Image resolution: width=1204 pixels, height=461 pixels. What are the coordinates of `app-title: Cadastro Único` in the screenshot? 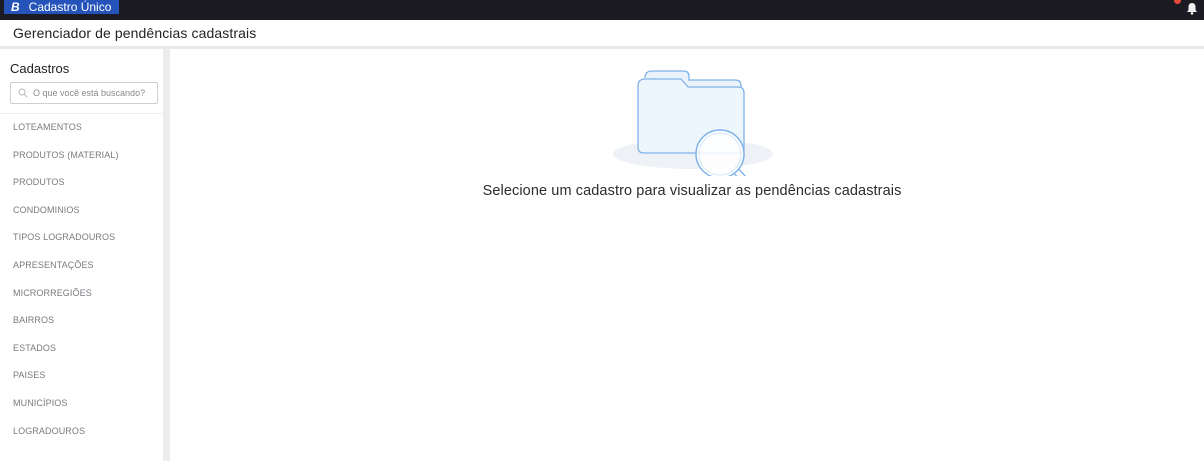 It's located at (70, 7).